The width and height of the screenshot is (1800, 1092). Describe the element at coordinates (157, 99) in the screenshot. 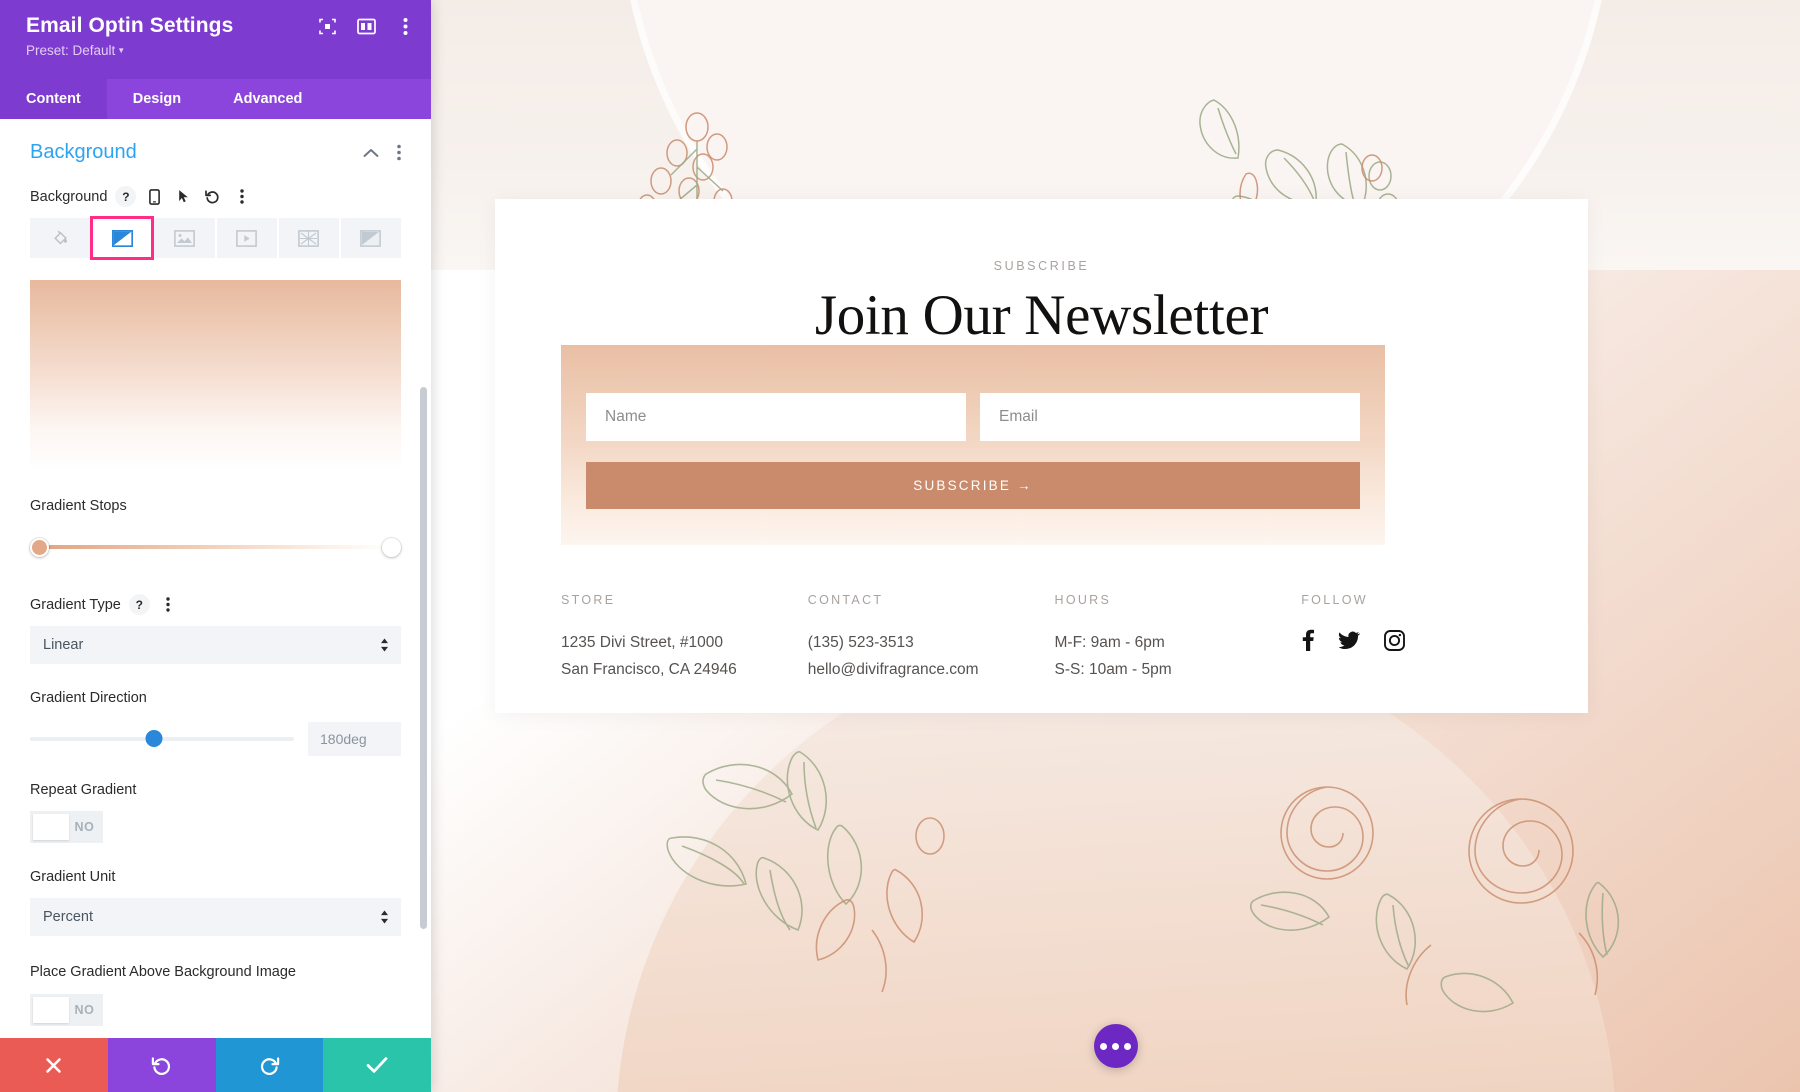

I see `tab-design: Design` at that location.